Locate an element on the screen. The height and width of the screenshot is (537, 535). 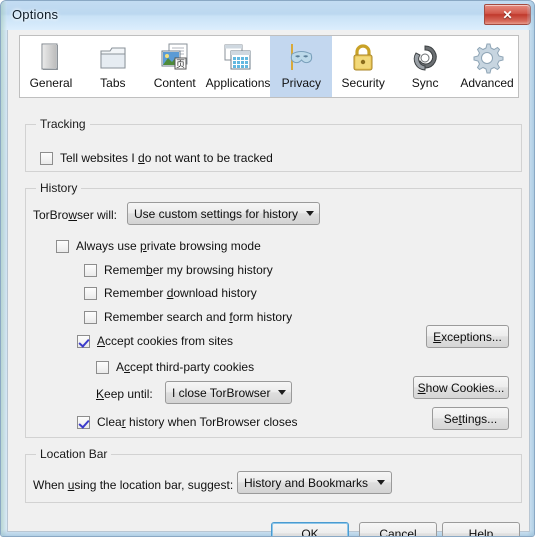
remember-search-form-row: Remember search and form history is located at coordinates (188, 317).